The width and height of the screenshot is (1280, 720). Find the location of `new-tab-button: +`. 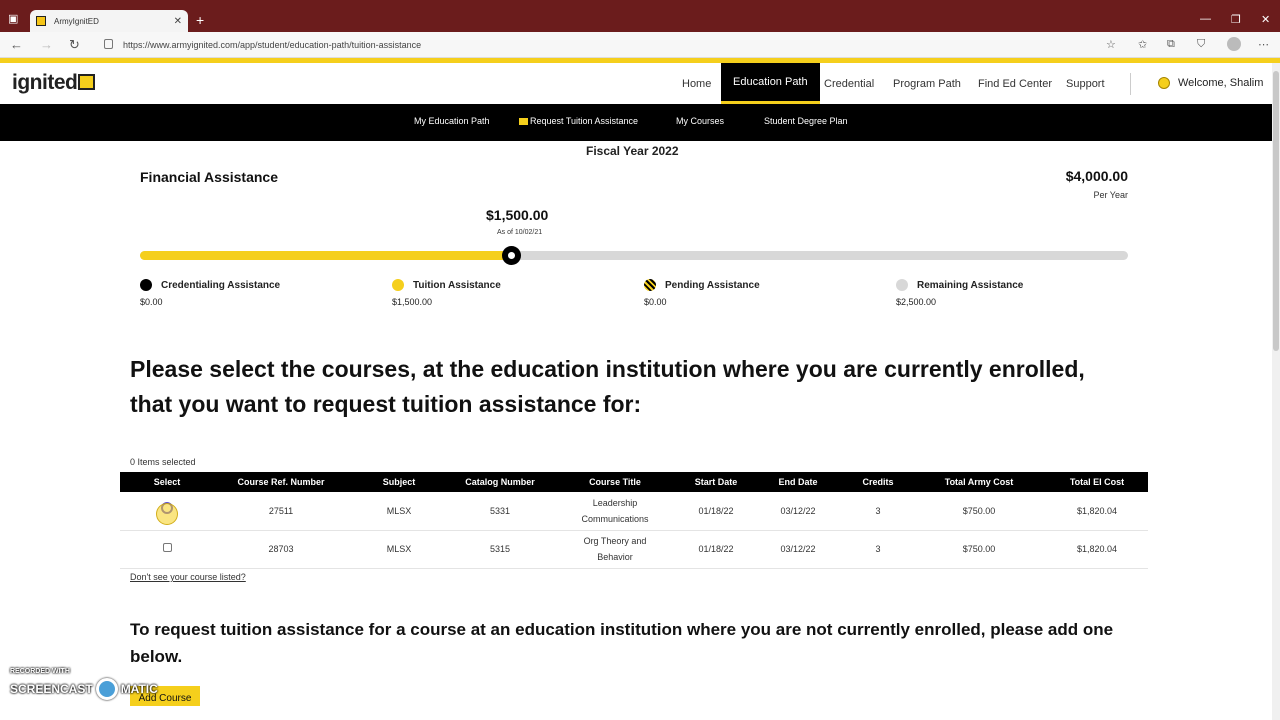

new-tab-button: + is located at coordinates (200, 20).